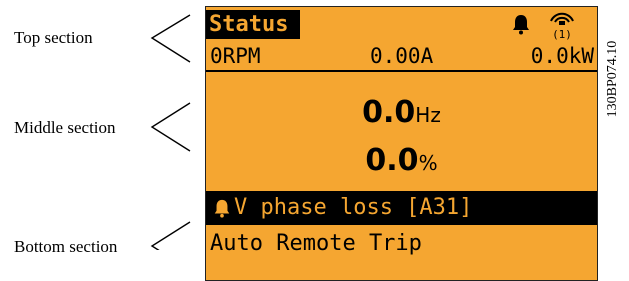 The width and height of the screenshot is (629, 281). I want to click on status-row: Status (1), so click(401, 25).